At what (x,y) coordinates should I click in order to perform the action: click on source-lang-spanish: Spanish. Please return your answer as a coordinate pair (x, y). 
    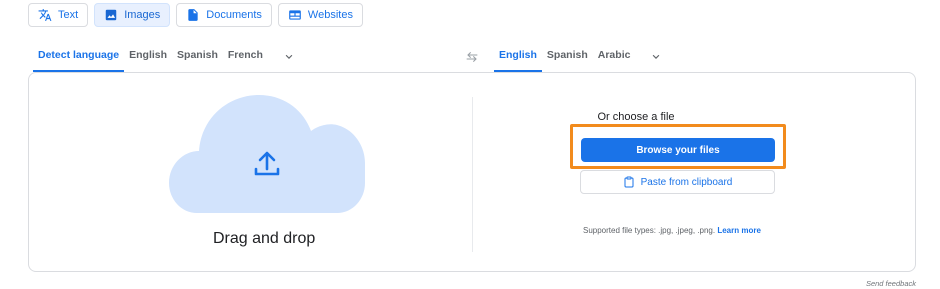
    Looking at the image, I should click on (197, 57).